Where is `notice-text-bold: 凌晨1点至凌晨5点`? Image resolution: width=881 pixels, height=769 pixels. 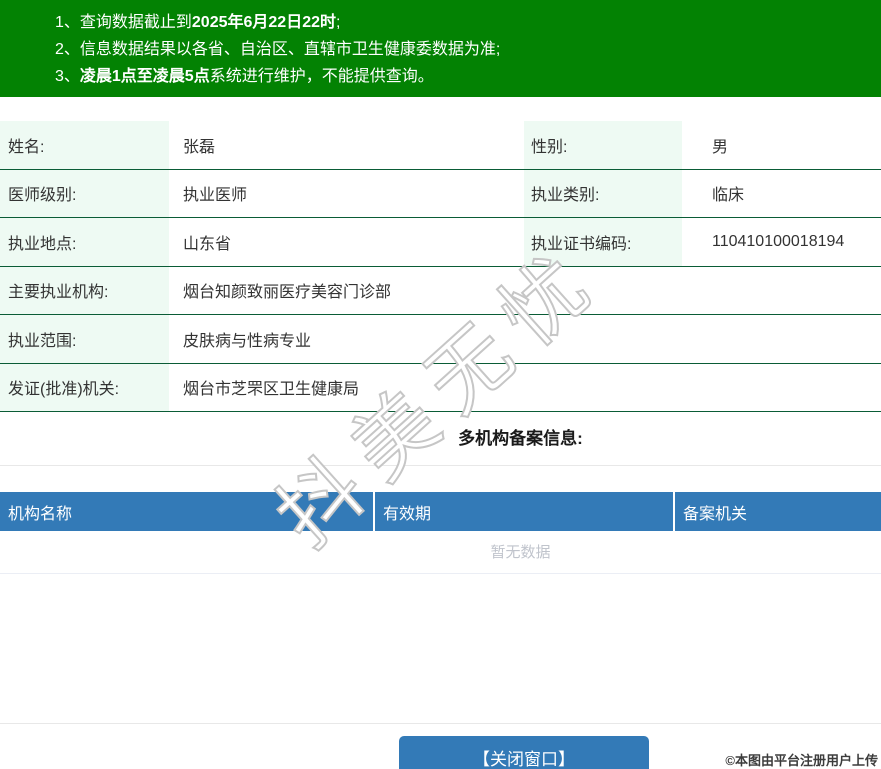 notice-text-bold: 凌晨1点至凌晨5点 is located at coordinates (144, 76).